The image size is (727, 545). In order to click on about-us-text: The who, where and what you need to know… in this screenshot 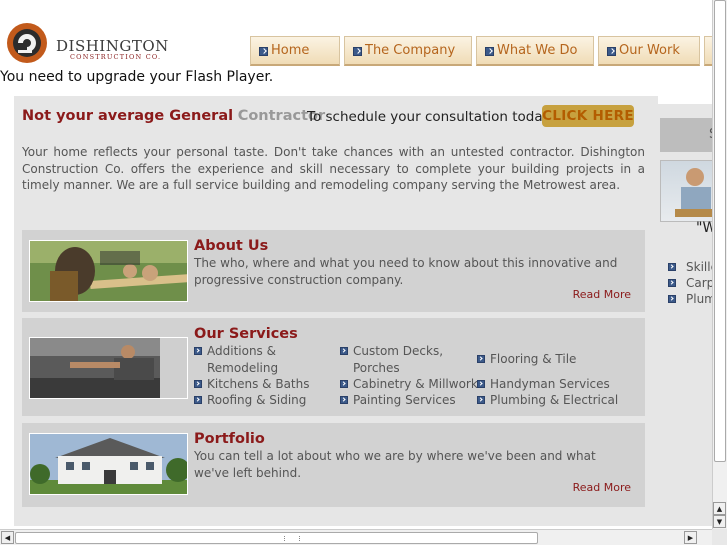, I will do `click(406, 271)`.